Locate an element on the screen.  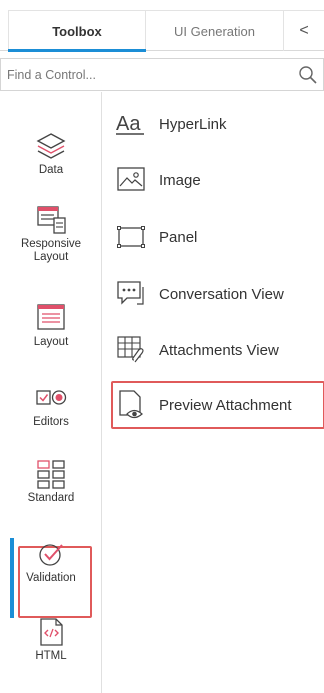
control-panel: Panel is located at coordinates (216, 237).